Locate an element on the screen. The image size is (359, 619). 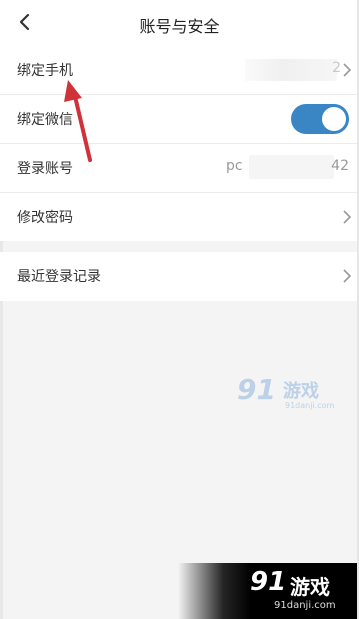
watermark-logo: 91 is located at coordinates (256, 389).